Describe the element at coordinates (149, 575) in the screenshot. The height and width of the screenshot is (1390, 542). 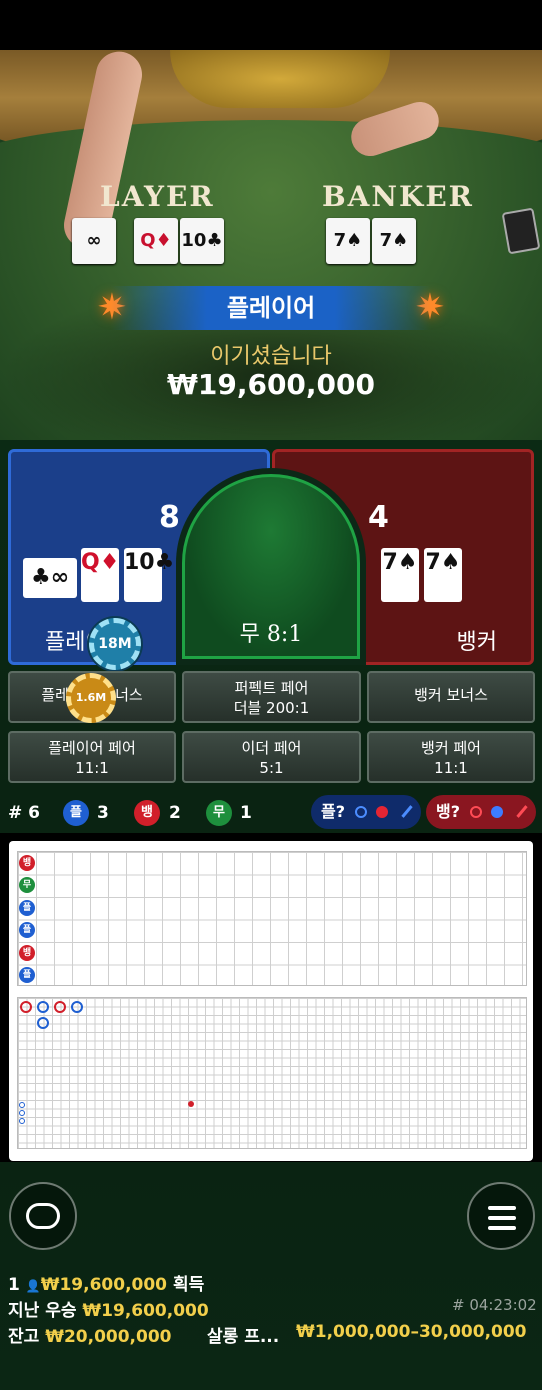
I see `player-card: 10♣` at that location.